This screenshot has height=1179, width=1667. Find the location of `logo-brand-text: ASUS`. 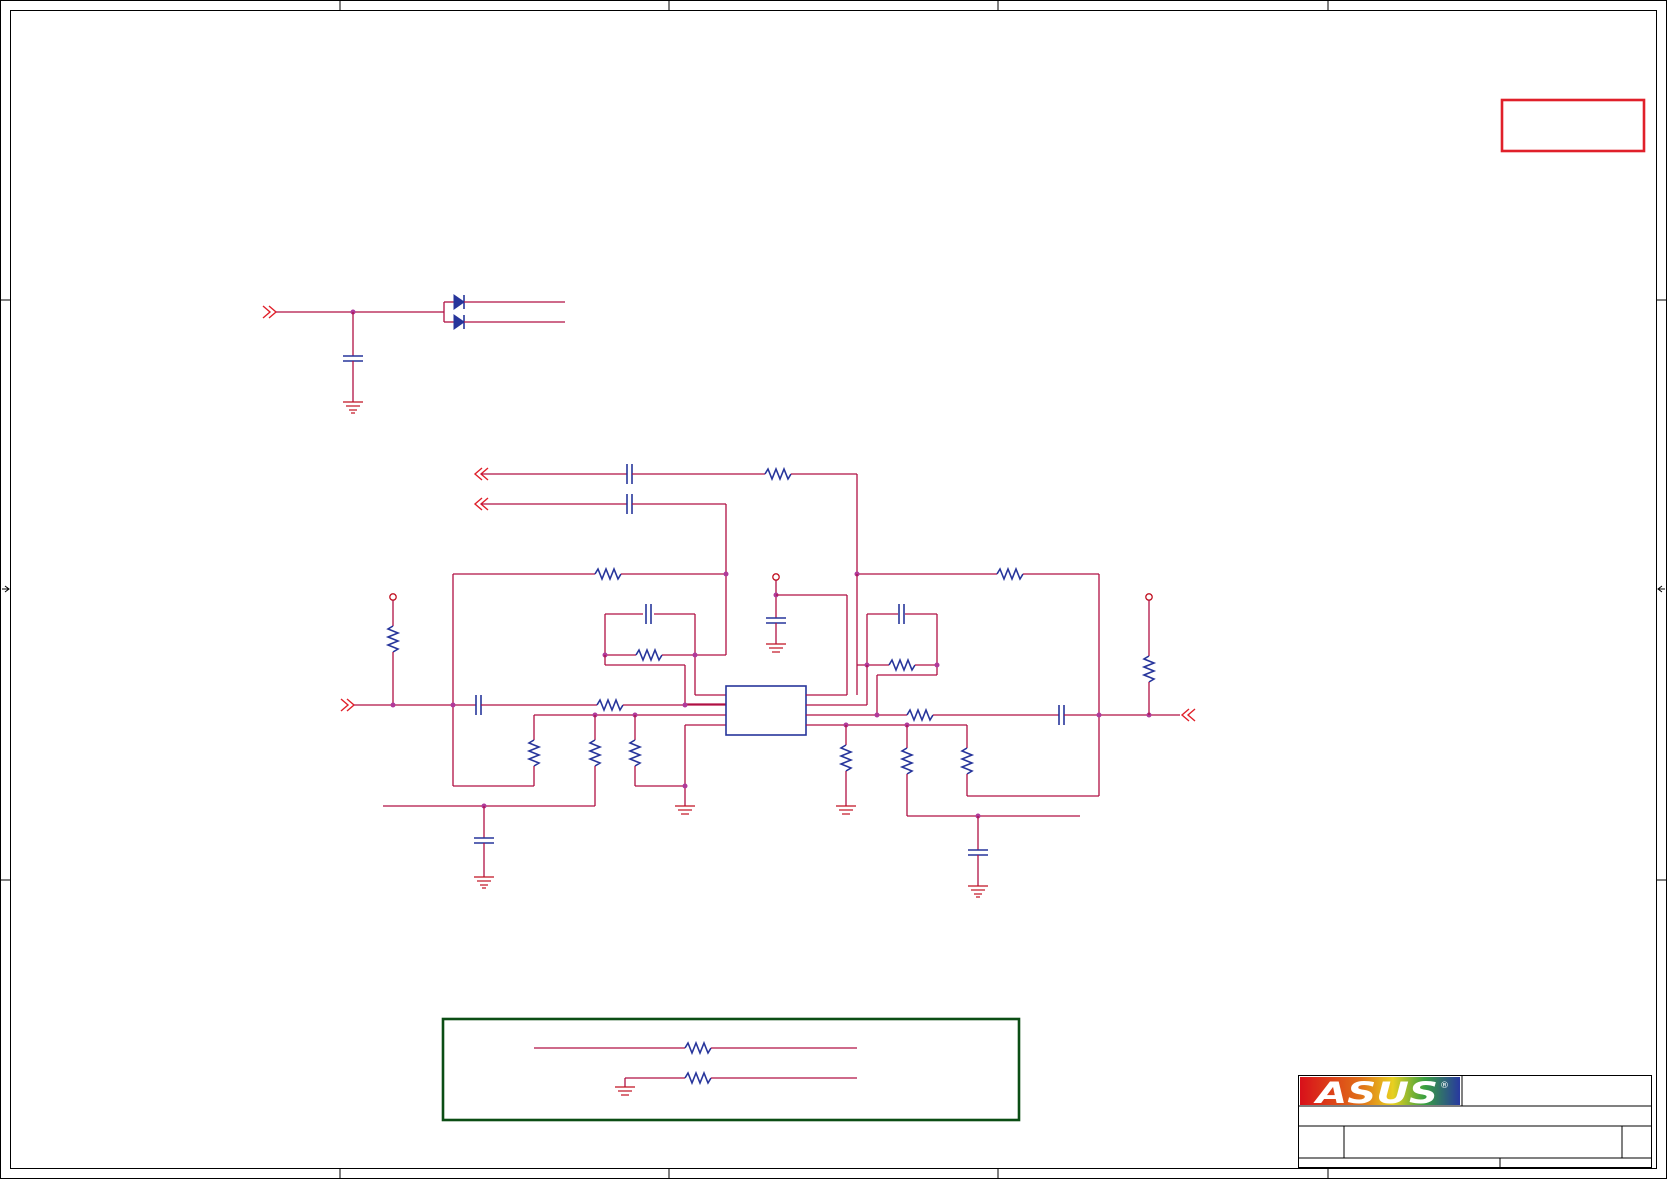

logo-brand-text: ASUS is located at coordinates (1375, 1093).